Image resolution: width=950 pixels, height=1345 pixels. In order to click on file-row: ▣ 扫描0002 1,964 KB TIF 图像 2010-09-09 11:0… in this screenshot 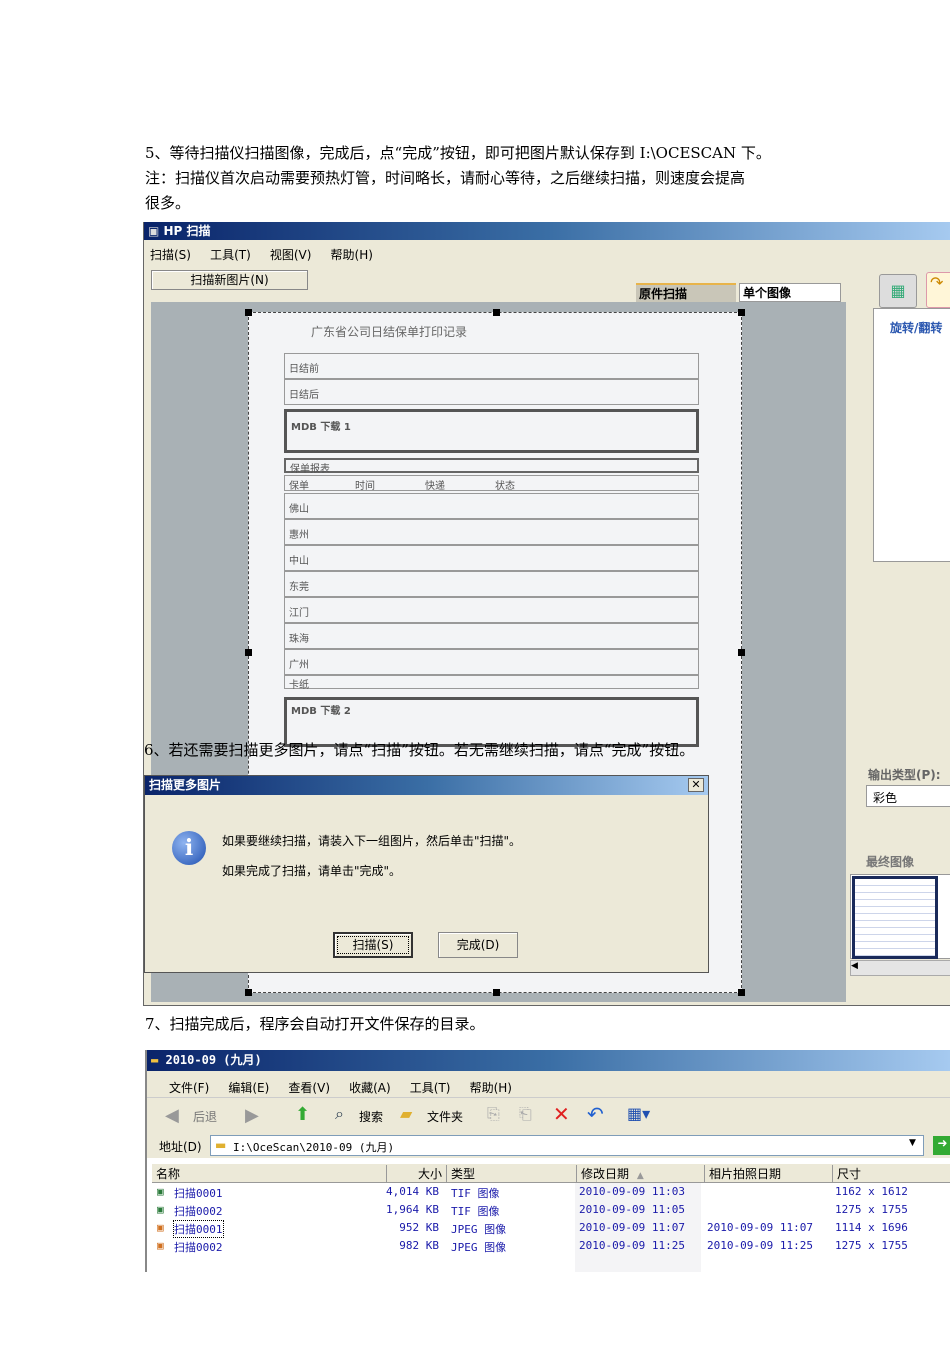, I will do `click(553, 1210)`.